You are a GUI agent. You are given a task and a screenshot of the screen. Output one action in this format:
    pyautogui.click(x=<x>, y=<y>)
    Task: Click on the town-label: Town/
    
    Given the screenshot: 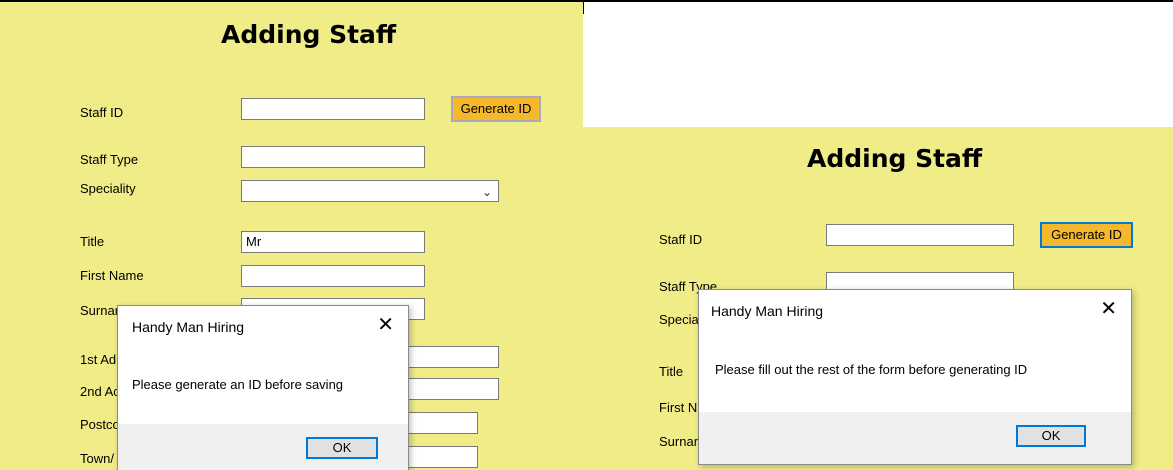 What is the action you would take?
    pyautogui.click(x=97, y=458)
    